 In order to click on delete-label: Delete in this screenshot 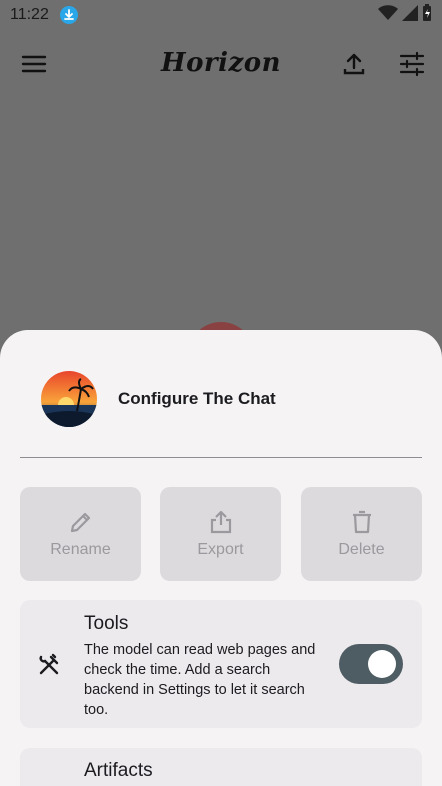, I will do `click(361, 549)`.